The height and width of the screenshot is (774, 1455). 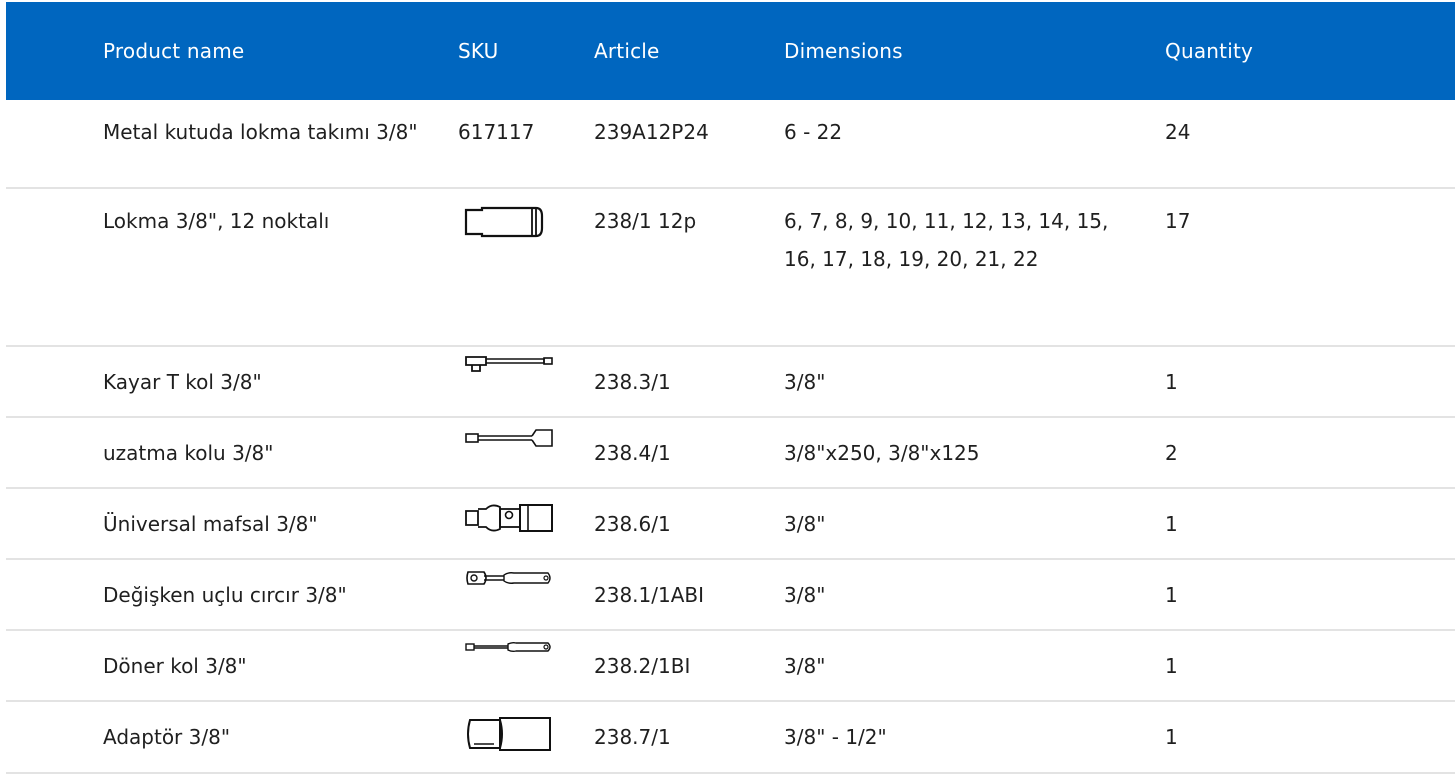 I want to click on dimensions: 6 - 22, so click(x=813, y=132).